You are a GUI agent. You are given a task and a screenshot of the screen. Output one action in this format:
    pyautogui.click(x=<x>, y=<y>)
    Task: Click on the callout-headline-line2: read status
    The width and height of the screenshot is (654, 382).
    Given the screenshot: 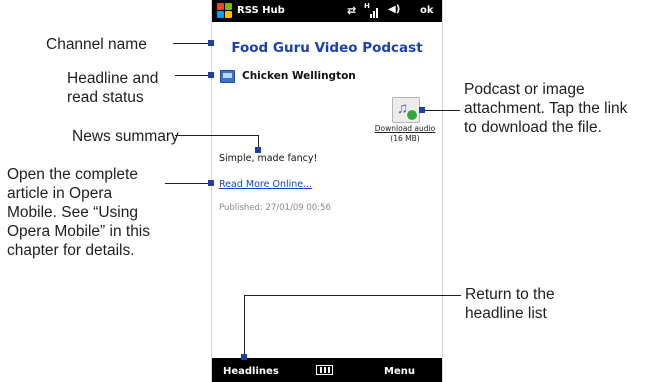 What is the action you would take?
    pyautogui.click(x=105, y=97)
    